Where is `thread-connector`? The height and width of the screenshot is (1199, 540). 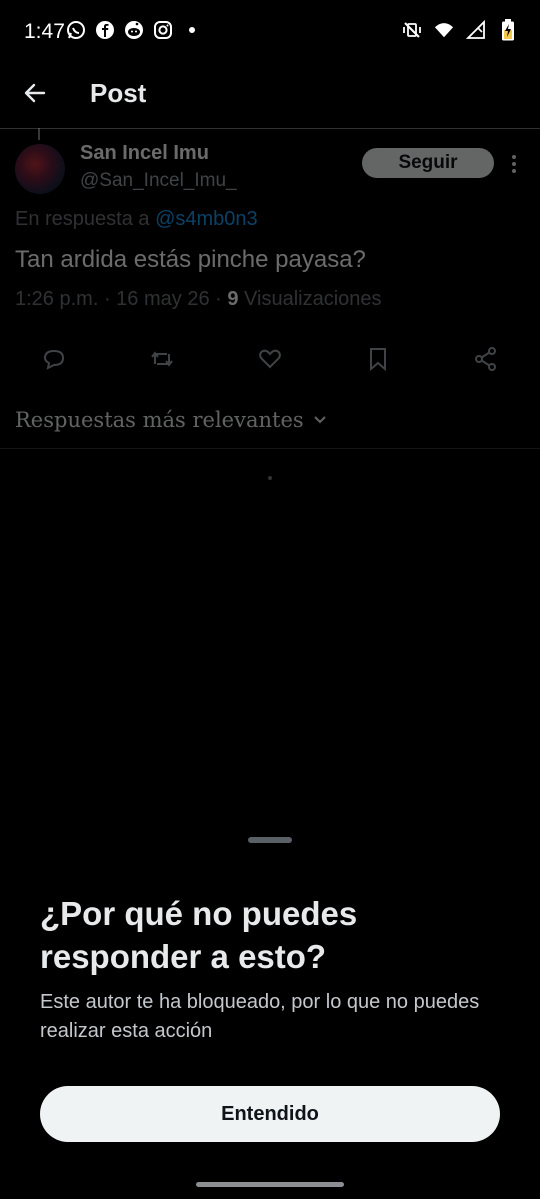 thread-connector is located at coordinates (39, 134).